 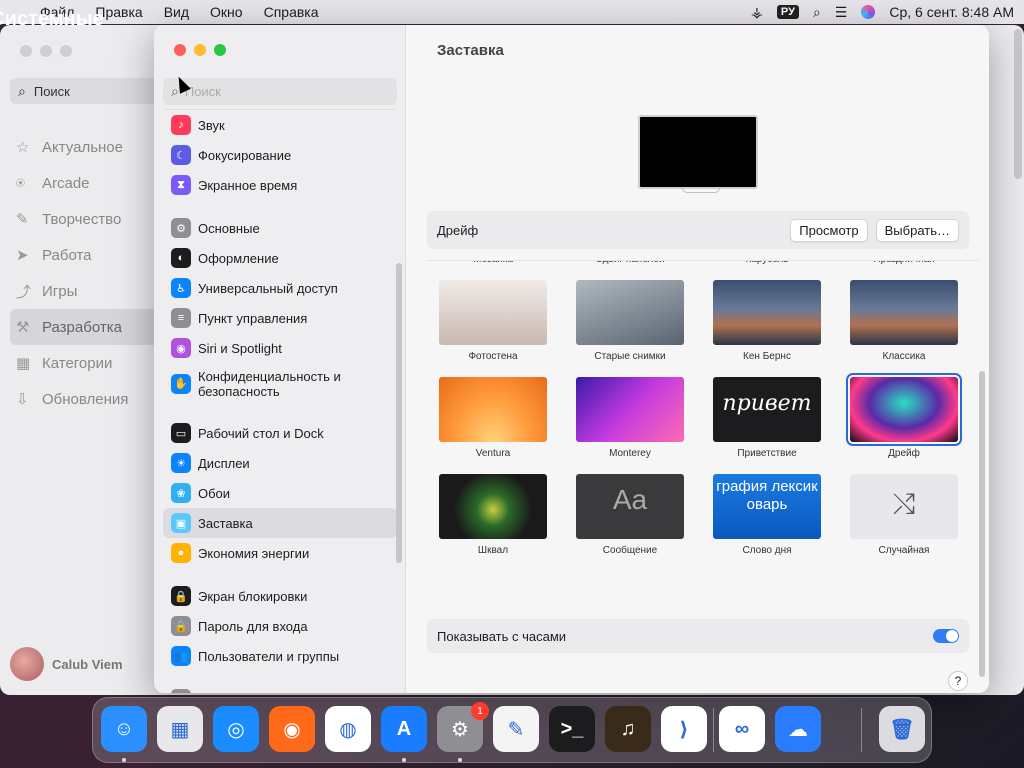 I want to click on finder-icon: ☺, so click(x=124, y=729).